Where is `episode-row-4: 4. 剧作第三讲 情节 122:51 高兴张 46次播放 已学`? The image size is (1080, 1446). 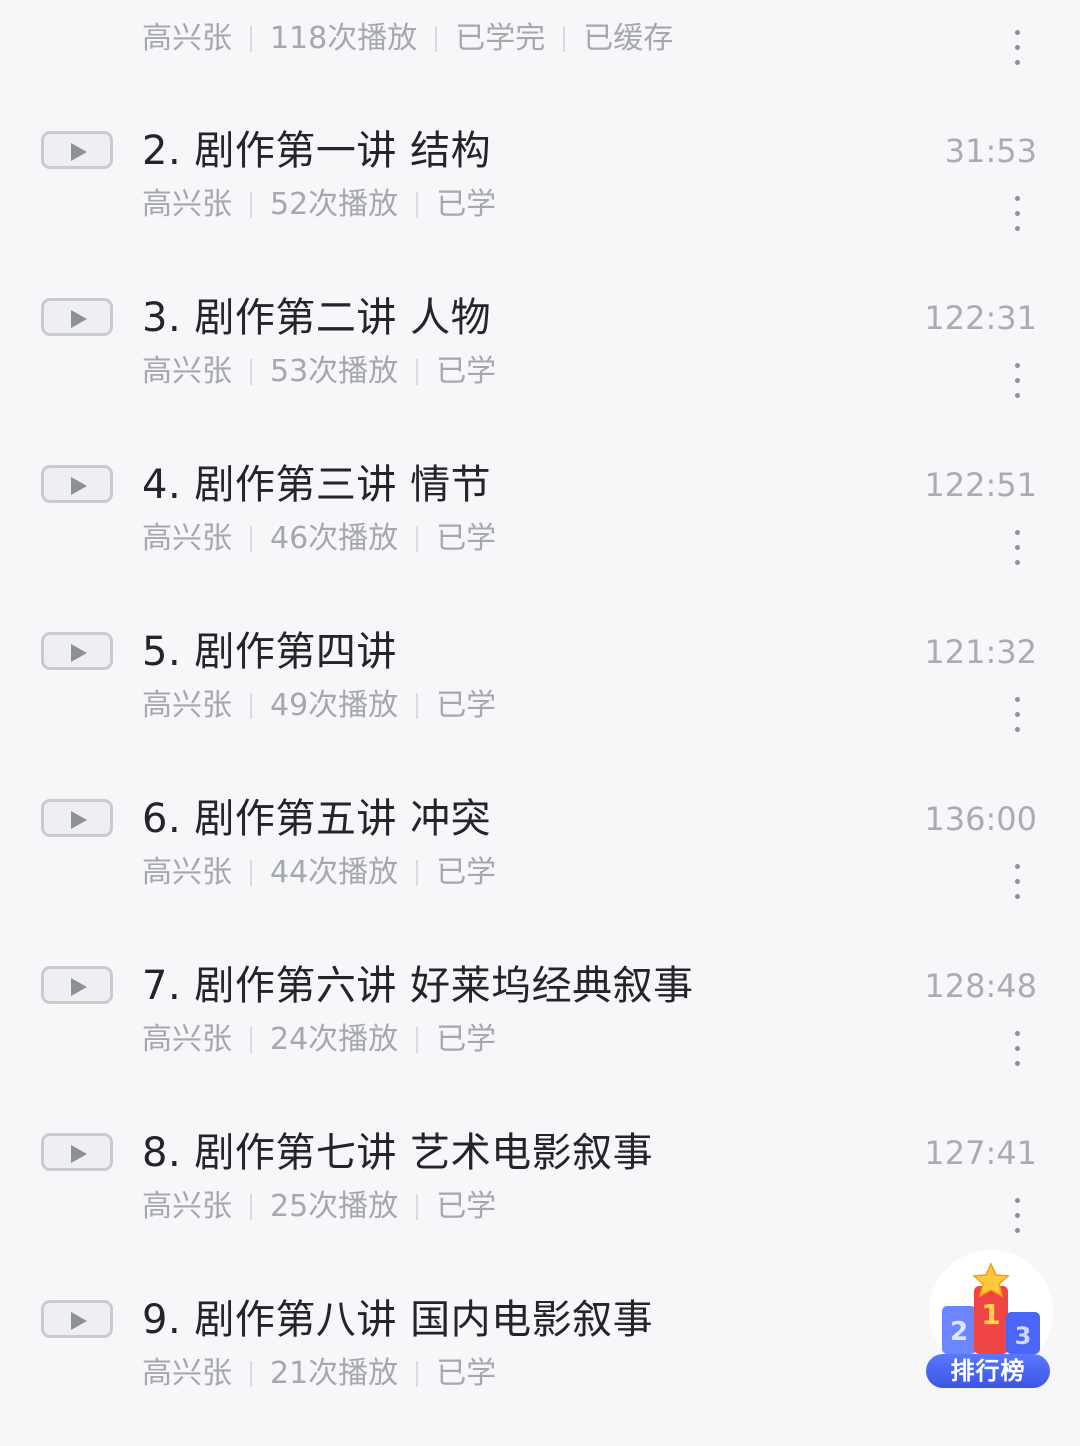
episode-row-4: 4. 剧作第三讲 情节 122:51 高兴张 46次播放 已学 is located at coordinates (540, 527).